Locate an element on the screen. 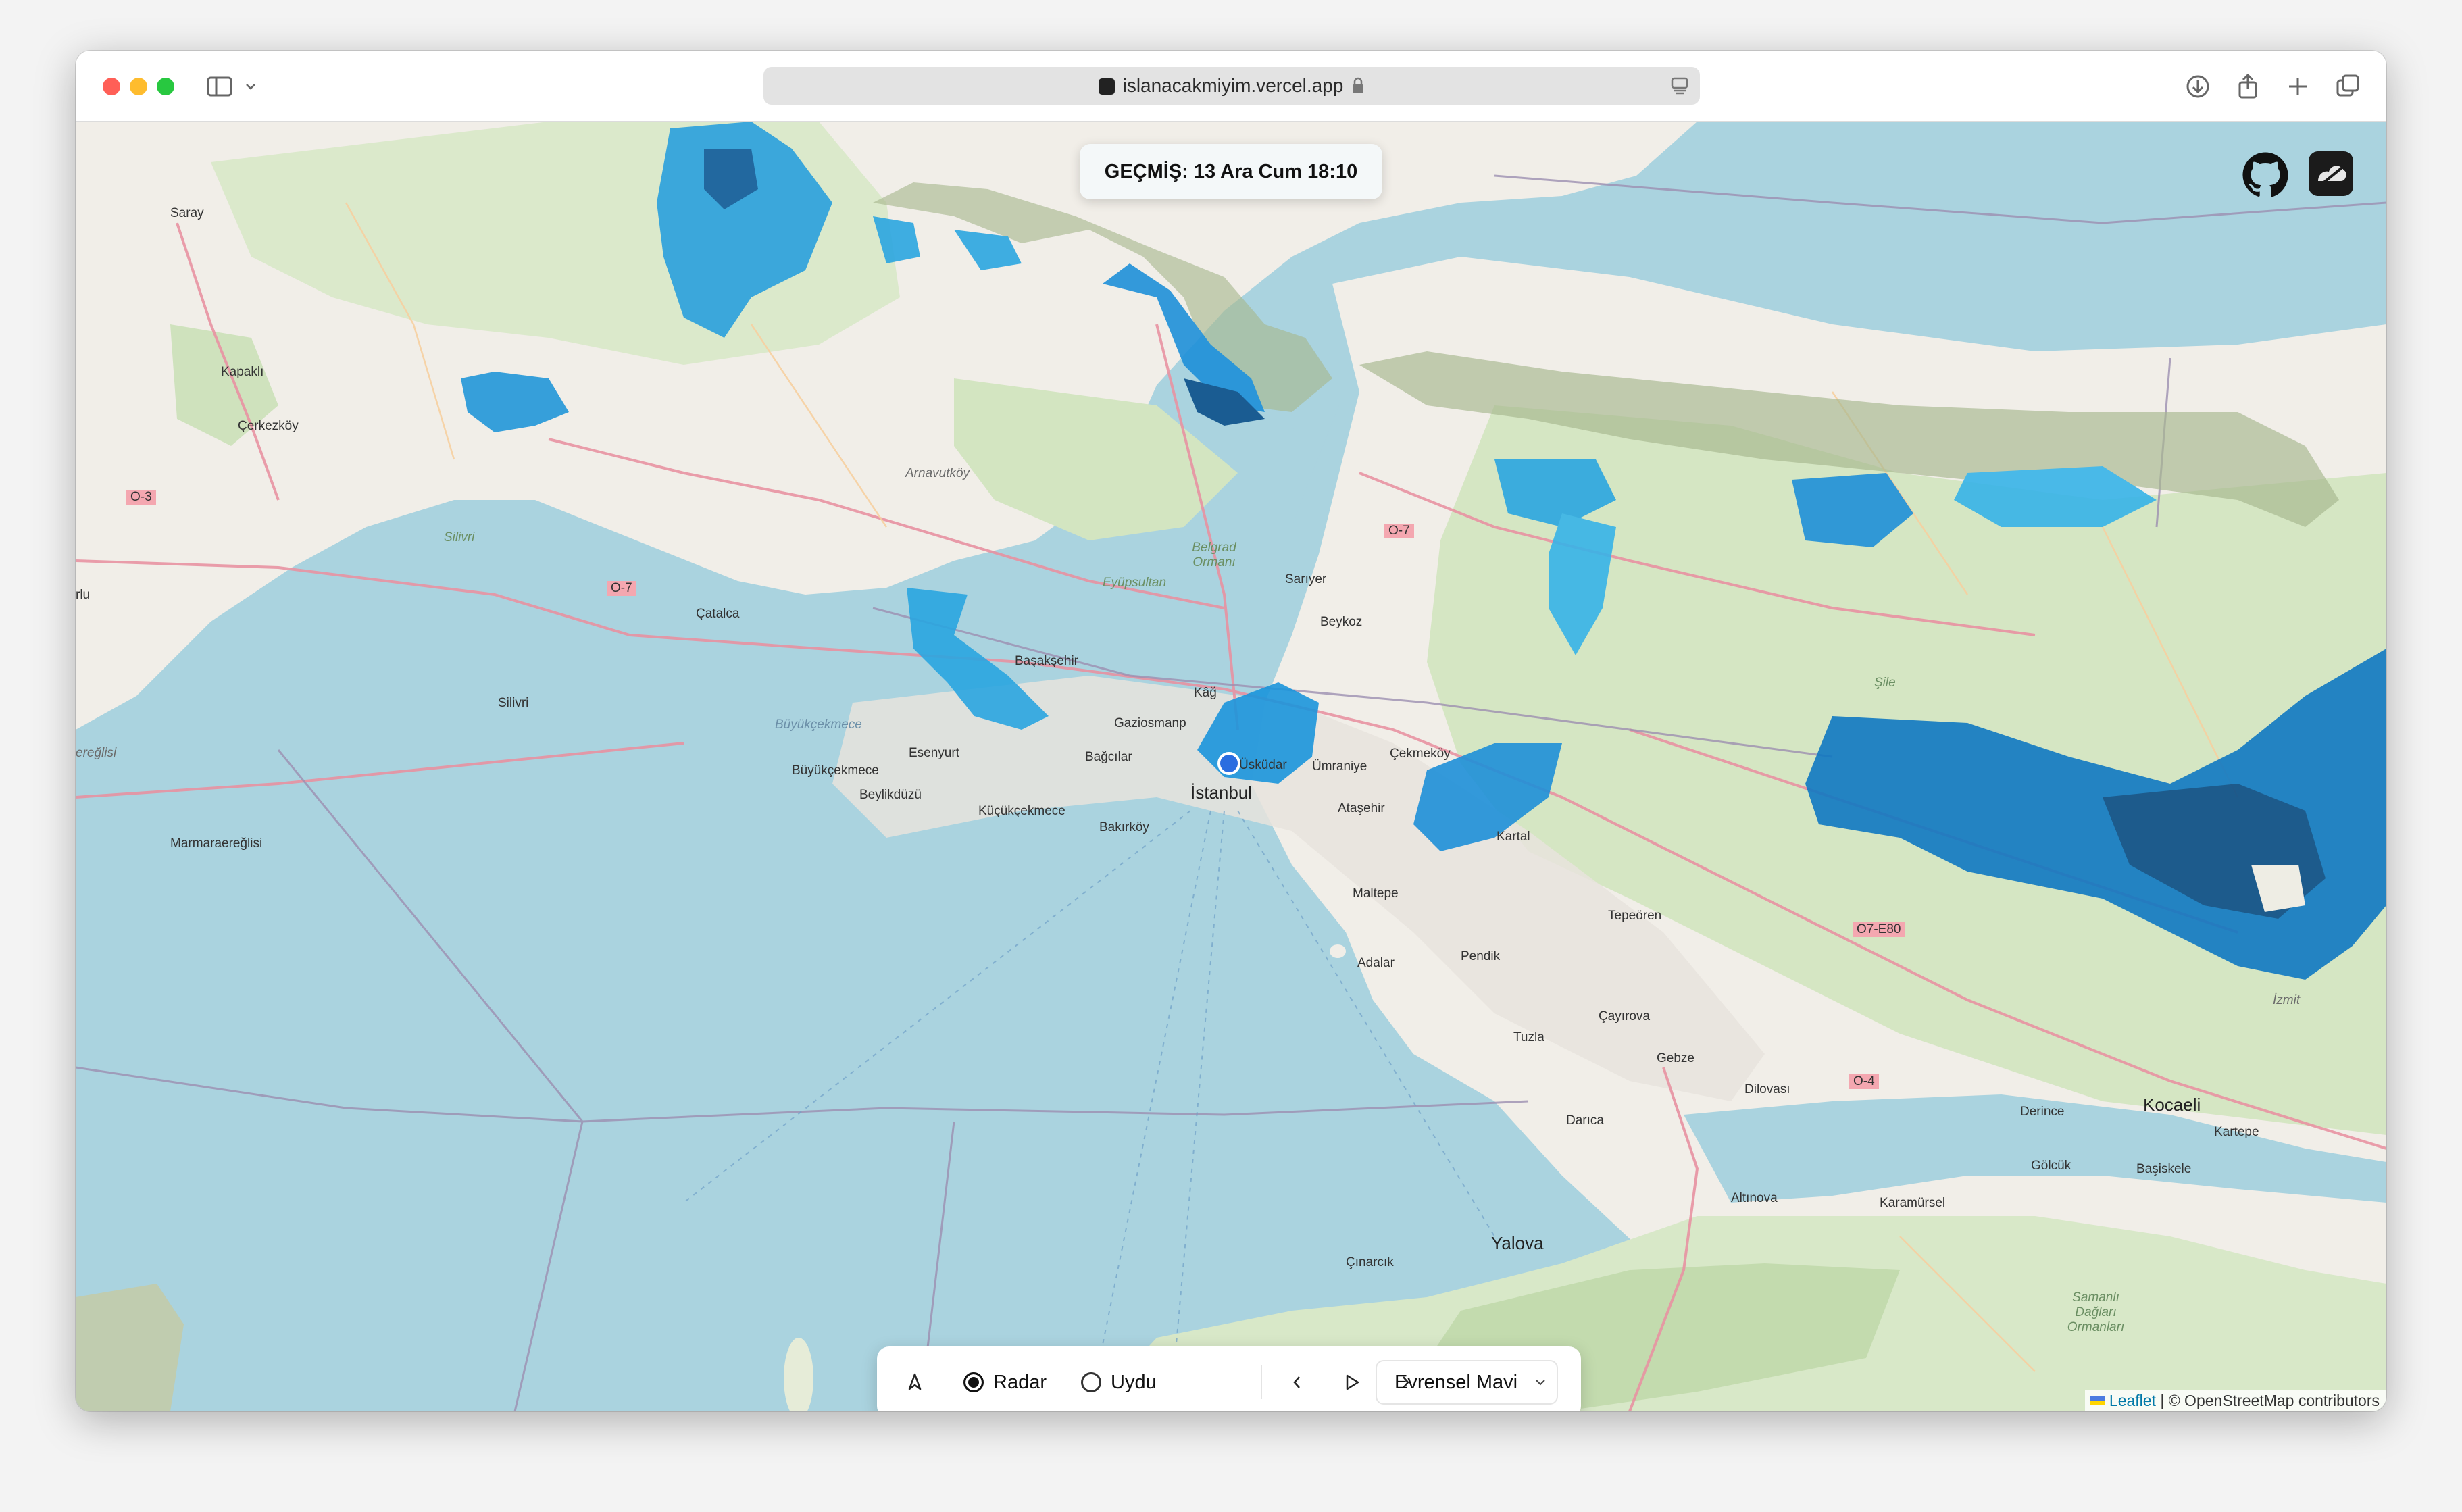  browser-toolbar: islanacakmiyim.vercel.app is located at coordinates (1231, 86).